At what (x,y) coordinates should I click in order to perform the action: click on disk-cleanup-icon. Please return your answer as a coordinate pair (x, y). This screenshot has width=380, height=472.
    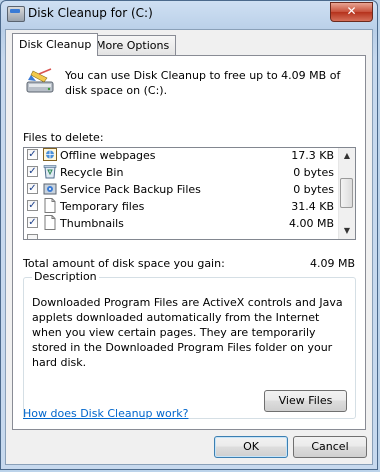
    Looking at the image, I should click on (40, 80).